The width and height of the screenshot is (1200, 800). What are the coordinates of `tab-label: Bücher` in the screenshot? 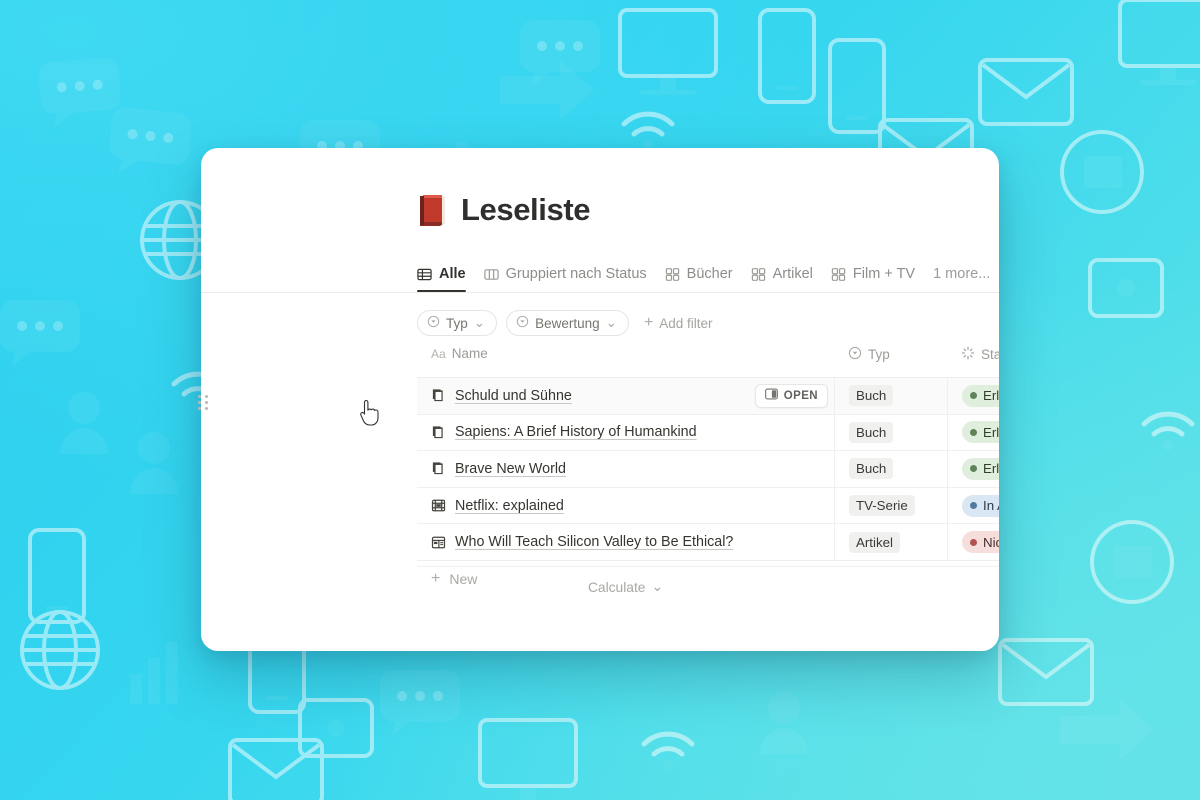 It's located at (709, 274).